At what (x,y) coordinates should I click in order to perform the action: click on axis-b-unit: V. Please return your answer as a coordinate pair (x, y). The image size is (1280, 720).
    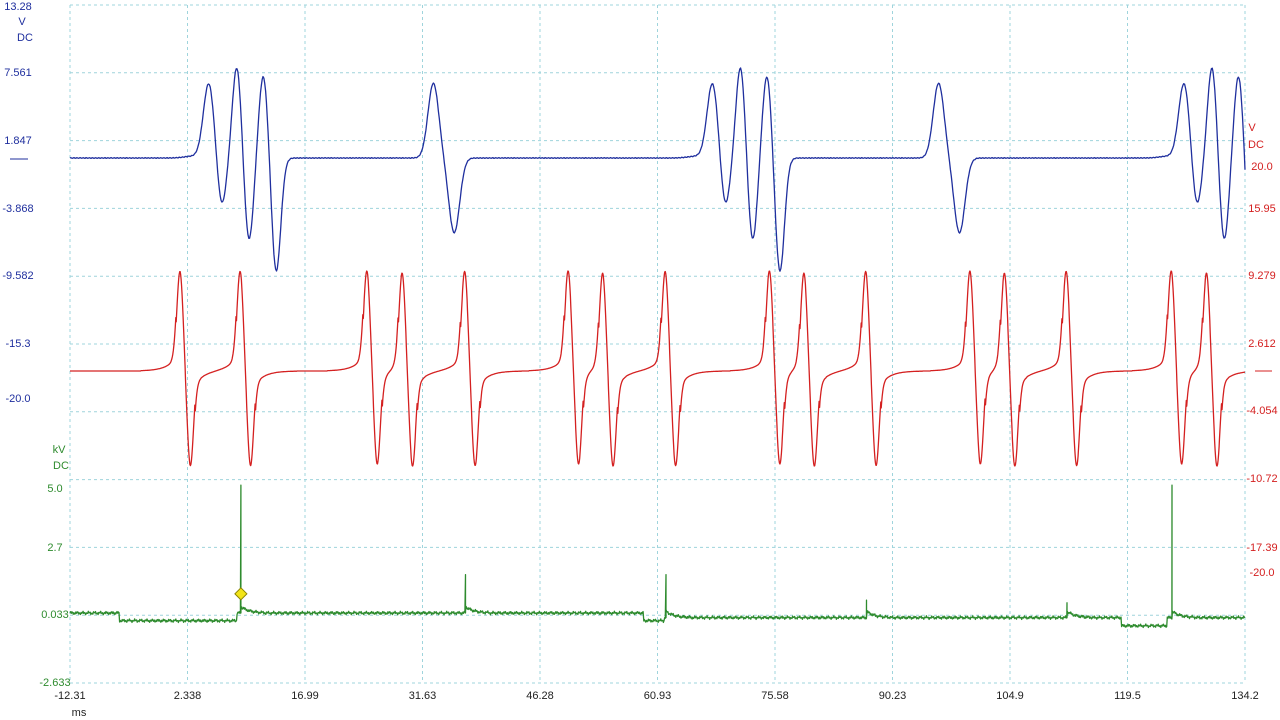
    Looking at the image, I should click on (1252, 128).